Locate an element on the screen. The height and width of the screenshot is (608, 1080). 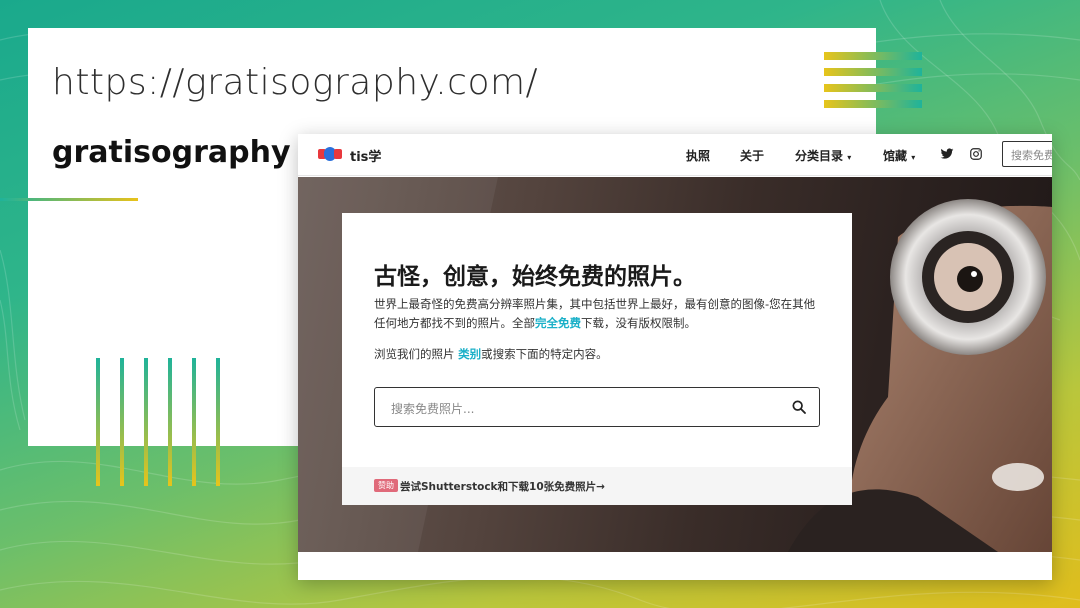
sponsor-badge: 赞助 is located at coordinates (386, 485).